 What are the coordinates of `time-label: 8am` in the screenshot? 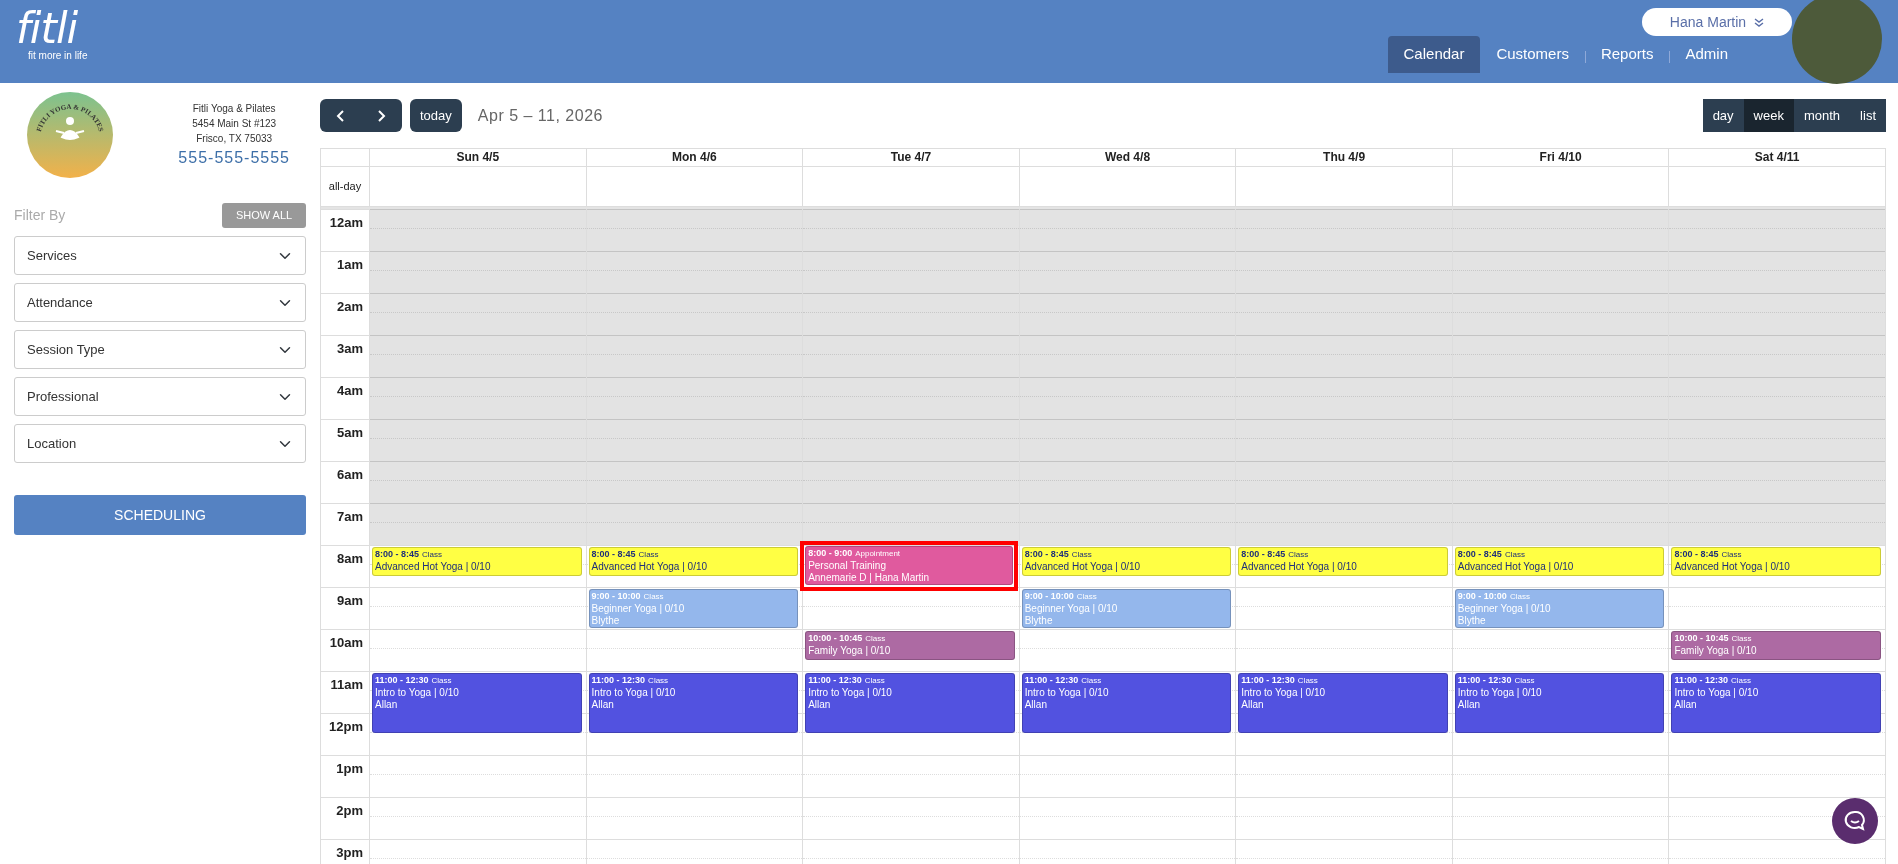 It's located at (345, 566).